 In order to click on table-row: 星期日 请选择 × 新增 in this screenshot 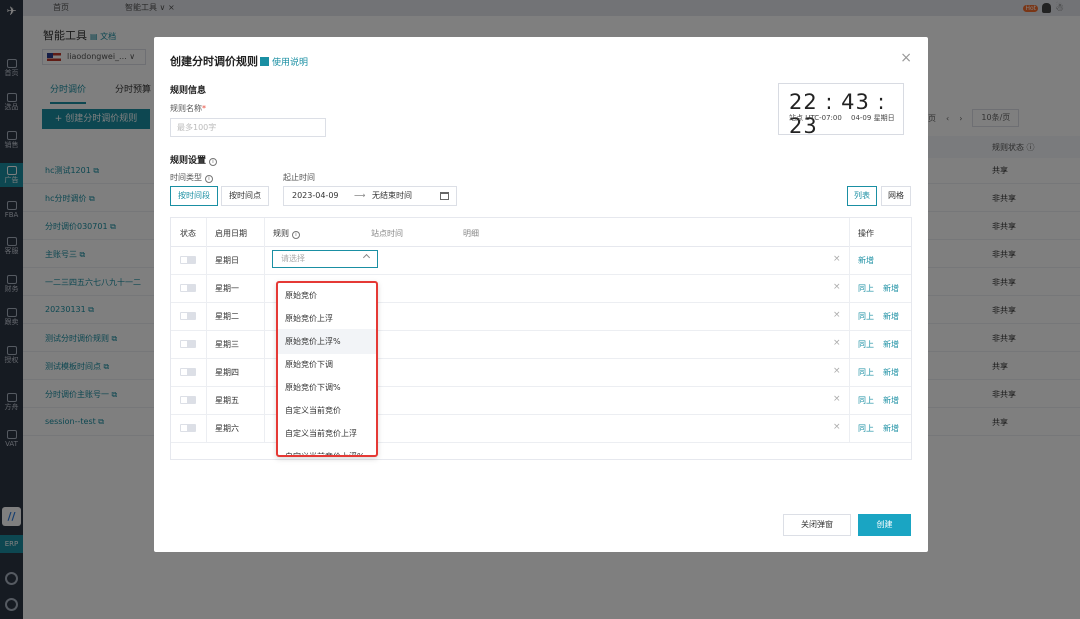, I will do `click(541, 261)`.